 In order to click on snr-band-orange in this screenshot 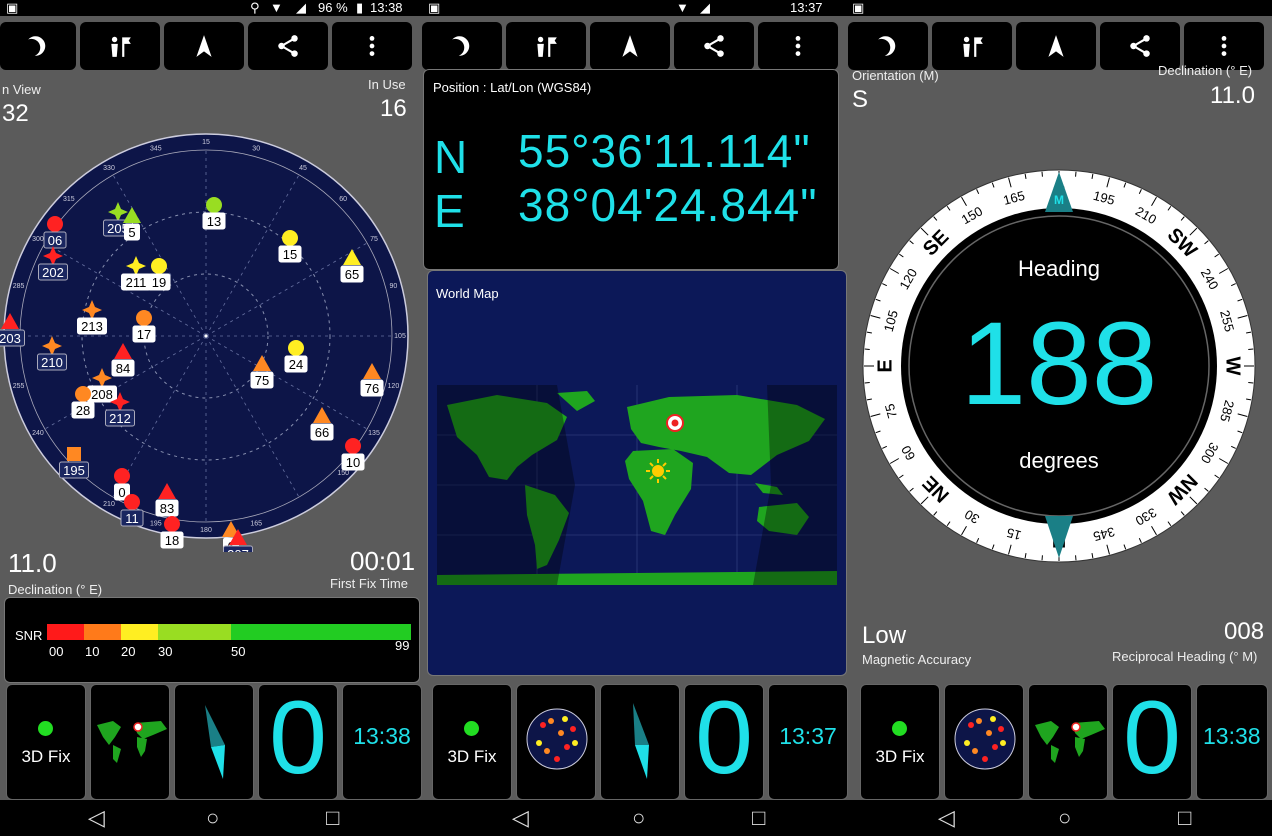, I will do `click(102, 632)`.